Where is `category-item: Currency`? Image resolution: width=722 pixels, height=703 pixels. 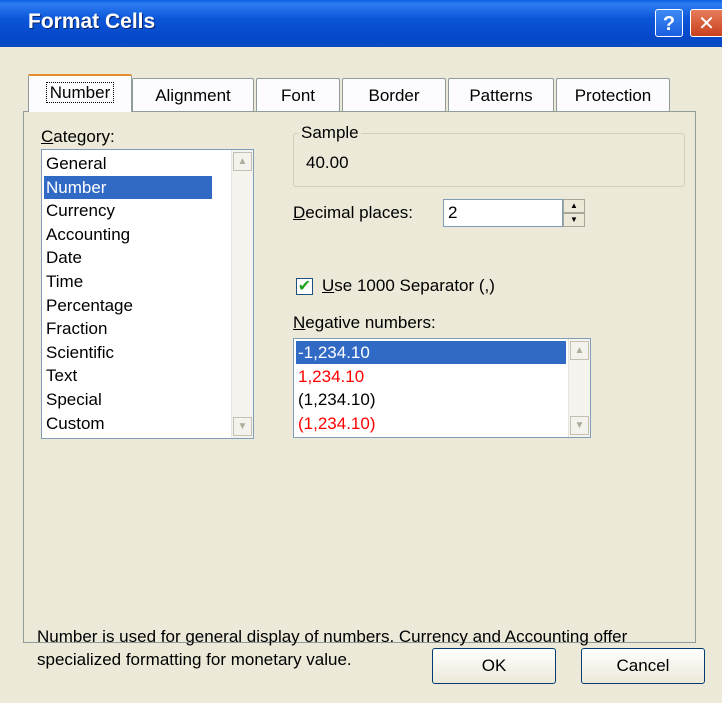 category-item: Currency is located at coordinates (128, 210).